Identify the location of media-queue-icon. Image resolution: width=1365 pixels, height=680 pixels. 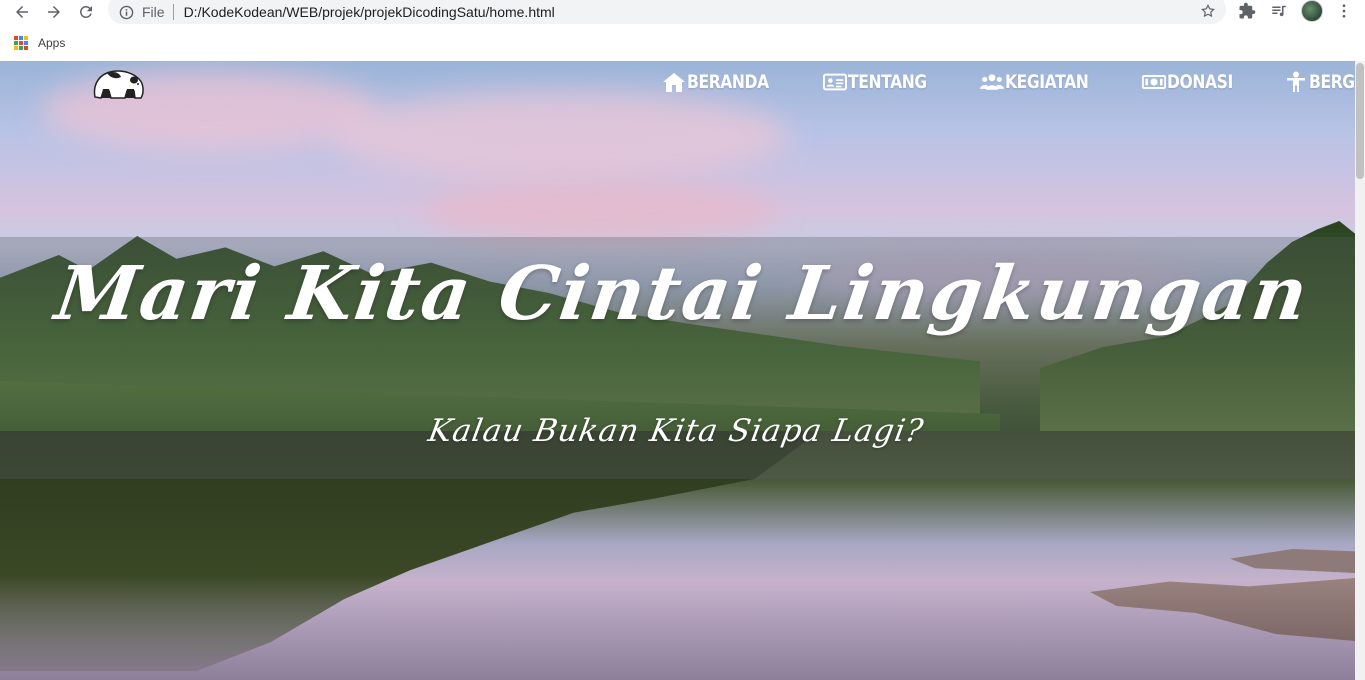
(1279, 11).